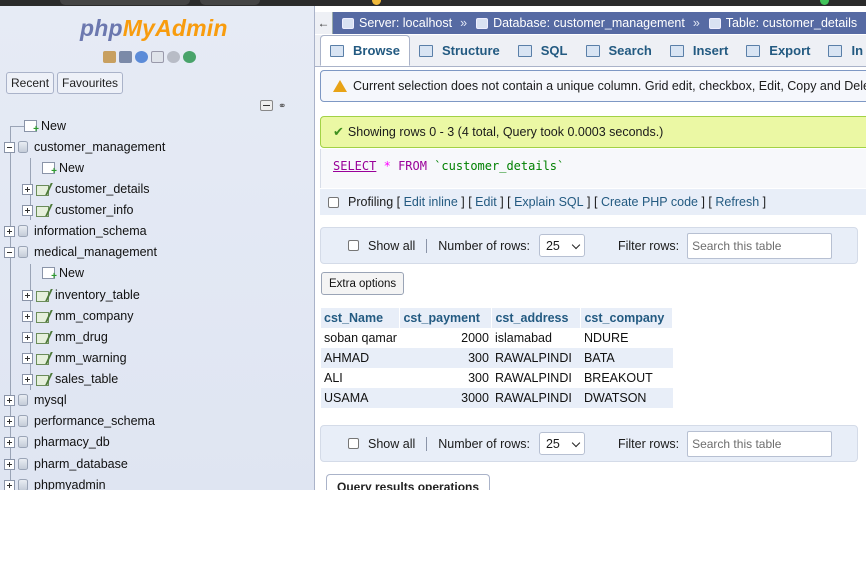 The width and height of the screenshot is (866, 587). What do you see at coordinates (189, 57) in the screenshot?
I see `reload-icon` at bounding box center [189, 57].